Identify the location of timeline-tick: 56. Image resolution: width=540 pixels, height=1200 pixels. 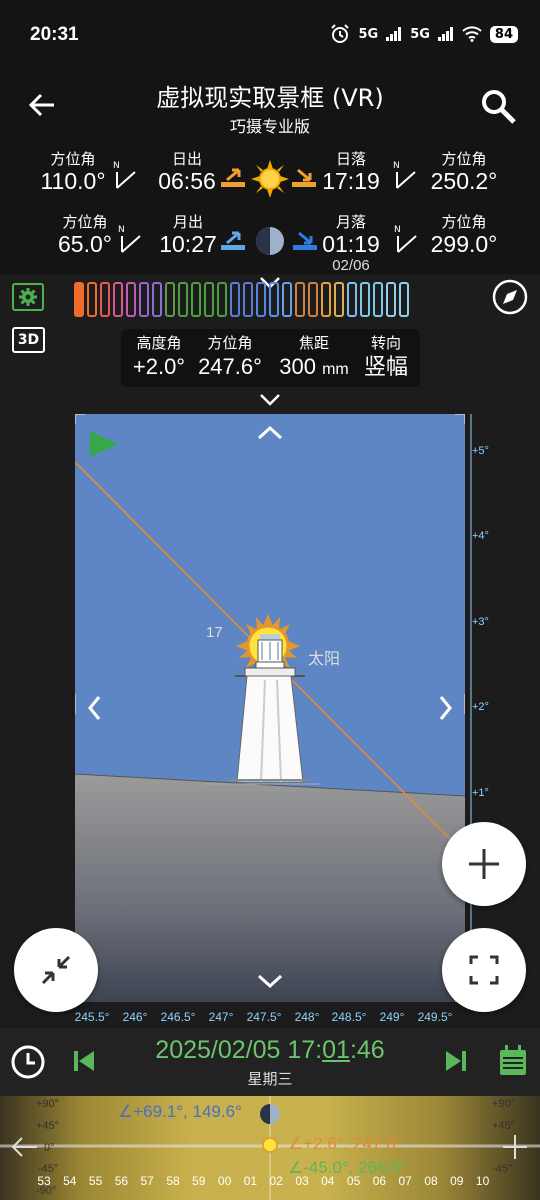
(121, 1181).